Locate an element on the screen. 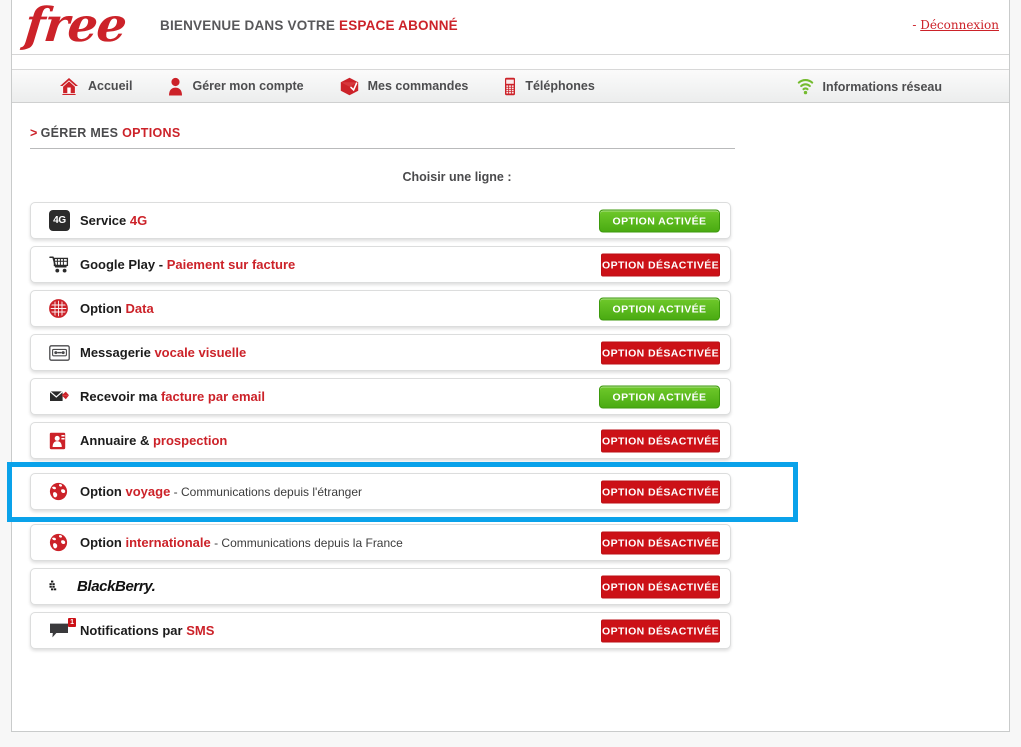 This screenshot has width=1021, height=747. option-row-service-4g: 4G Service 4G OPTION ACTIVÉE is located at coordinates (380, 220).